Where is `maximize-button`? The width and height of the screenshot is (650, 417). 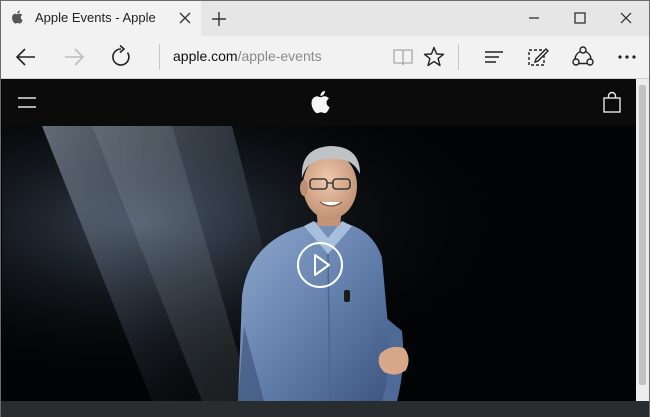 maximize-button is located at coordinates (580, 18).